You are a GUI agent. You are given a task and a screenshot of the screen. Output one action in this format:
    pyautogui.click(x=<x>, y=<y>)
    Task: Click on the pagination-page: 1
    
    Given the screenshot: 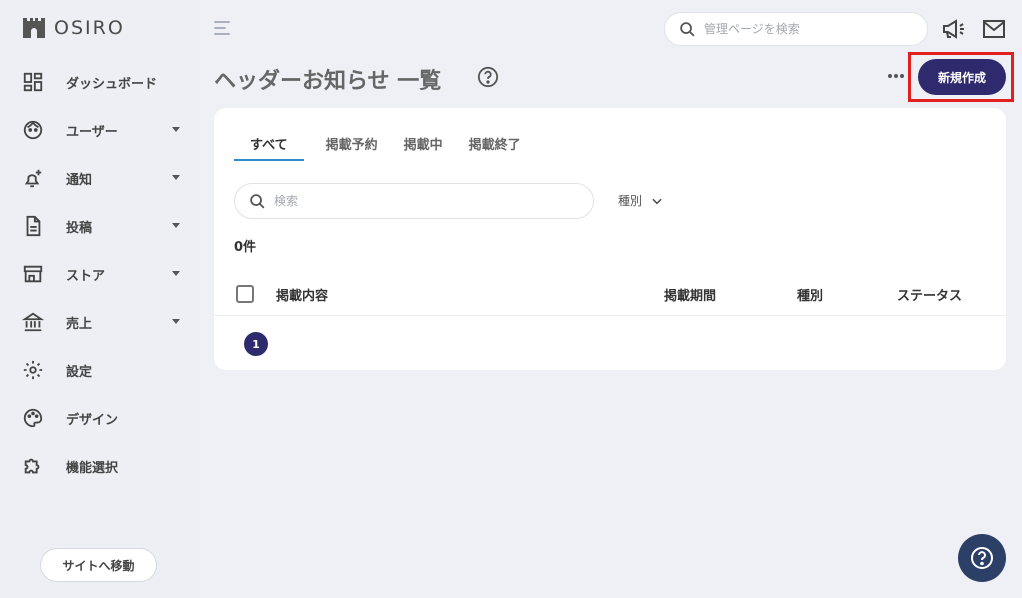 What is the action you would take?
    pyautogui.click(x=256, y=344)
    